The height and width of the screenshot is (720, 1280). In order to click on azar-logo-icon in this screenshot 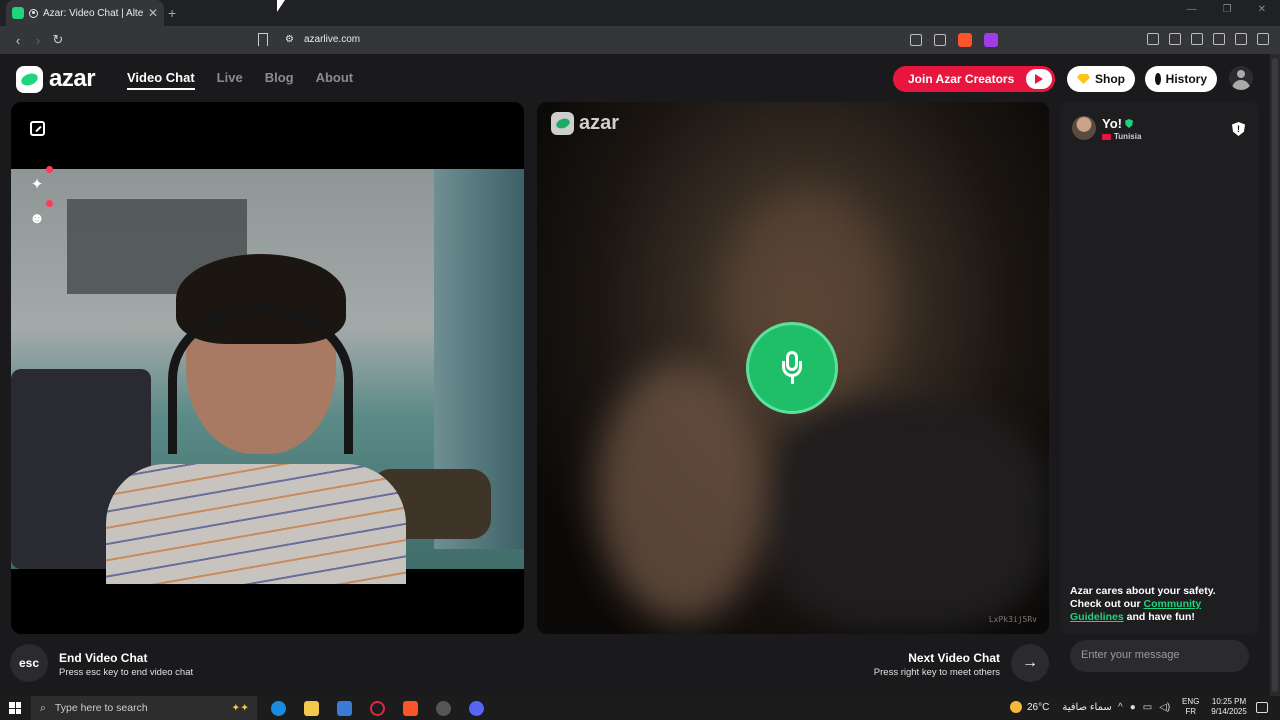, I will do `click(562, 123)`.